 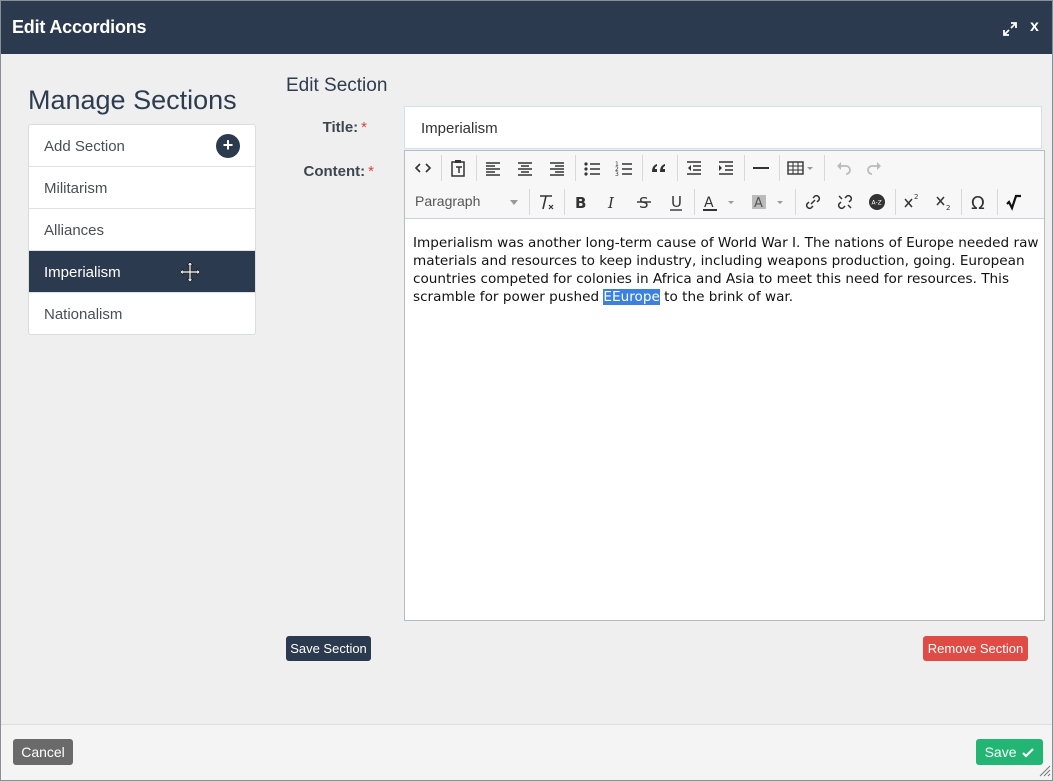 What do you see at coordinates (493, 168) in the screenshot?
I see `align-left-icon` at bounding box center [493, 168].